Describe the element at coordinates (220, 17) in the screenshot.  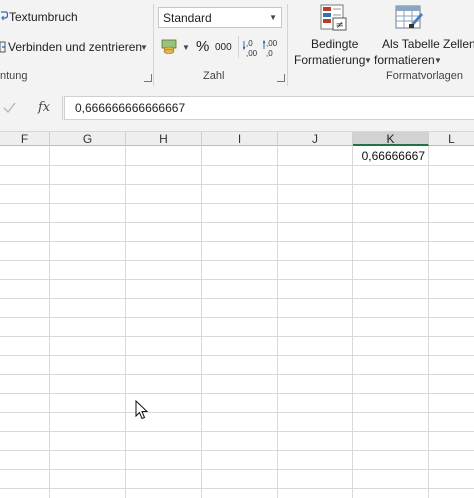
I see `number-format-select: Standard ▼` at that location.